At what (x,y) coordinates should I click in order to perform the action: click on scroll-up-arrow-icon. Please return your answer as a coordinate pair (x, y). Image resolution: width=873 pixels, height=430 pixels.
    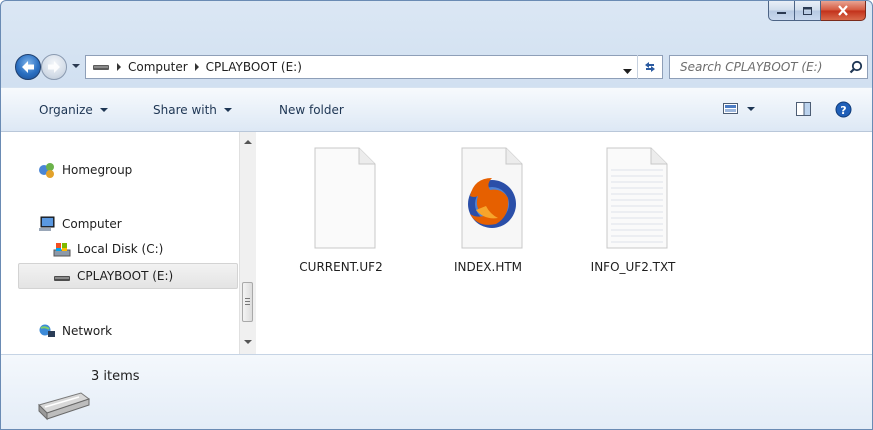
    Looking at the image, I should click on (248, 142).